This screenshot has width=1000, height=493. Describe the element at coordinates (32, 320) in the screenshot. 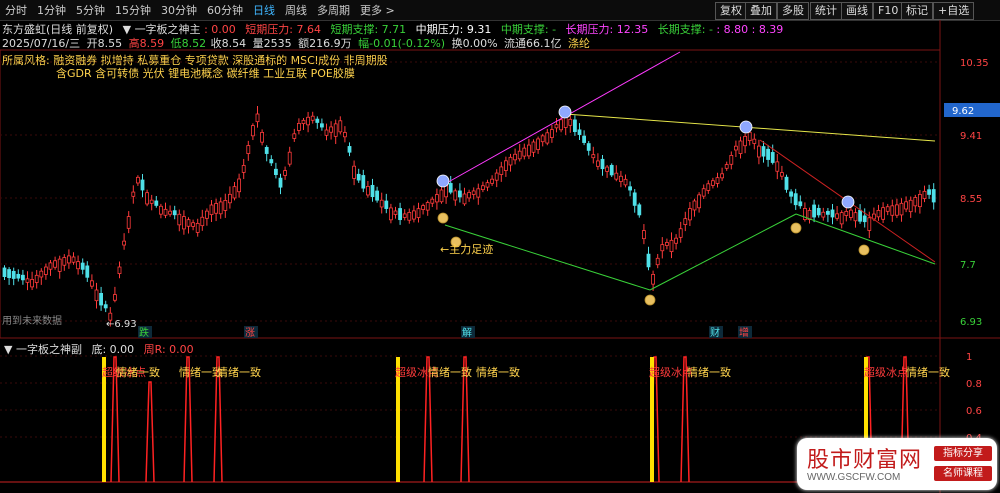

I see `future-data-label: 用到未来数据` at that location.